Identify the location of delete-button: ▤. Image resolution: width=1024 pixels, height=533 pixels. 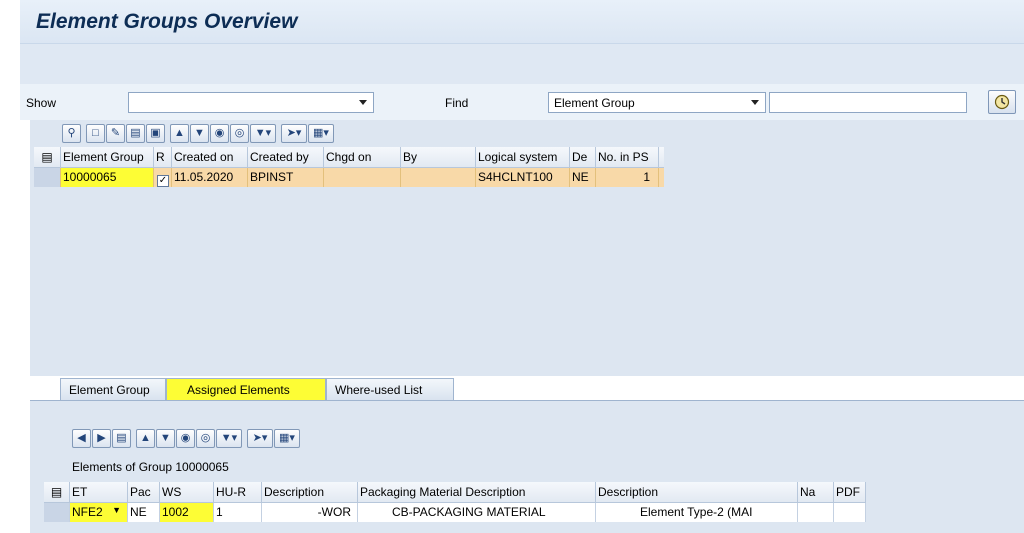
(135, 133).